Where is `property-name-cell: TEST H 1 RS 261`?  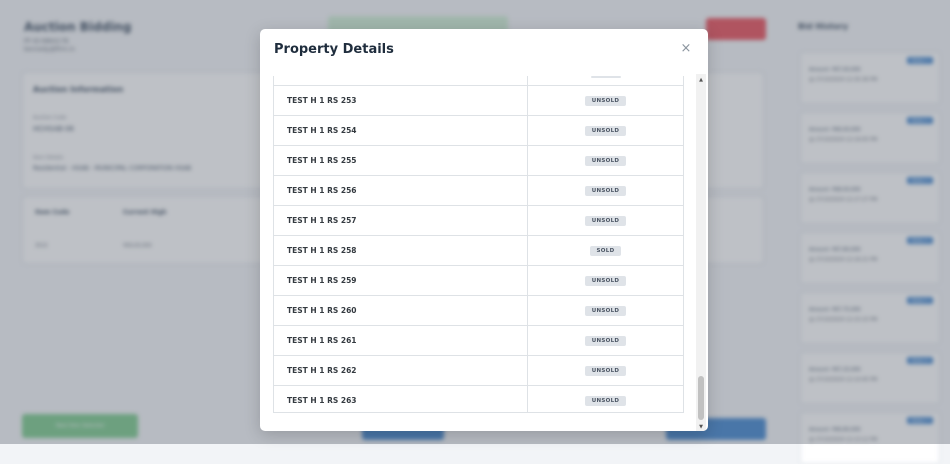 property-name-cell: TEST H 1 RS 261 is located at coordinates (401, 340).